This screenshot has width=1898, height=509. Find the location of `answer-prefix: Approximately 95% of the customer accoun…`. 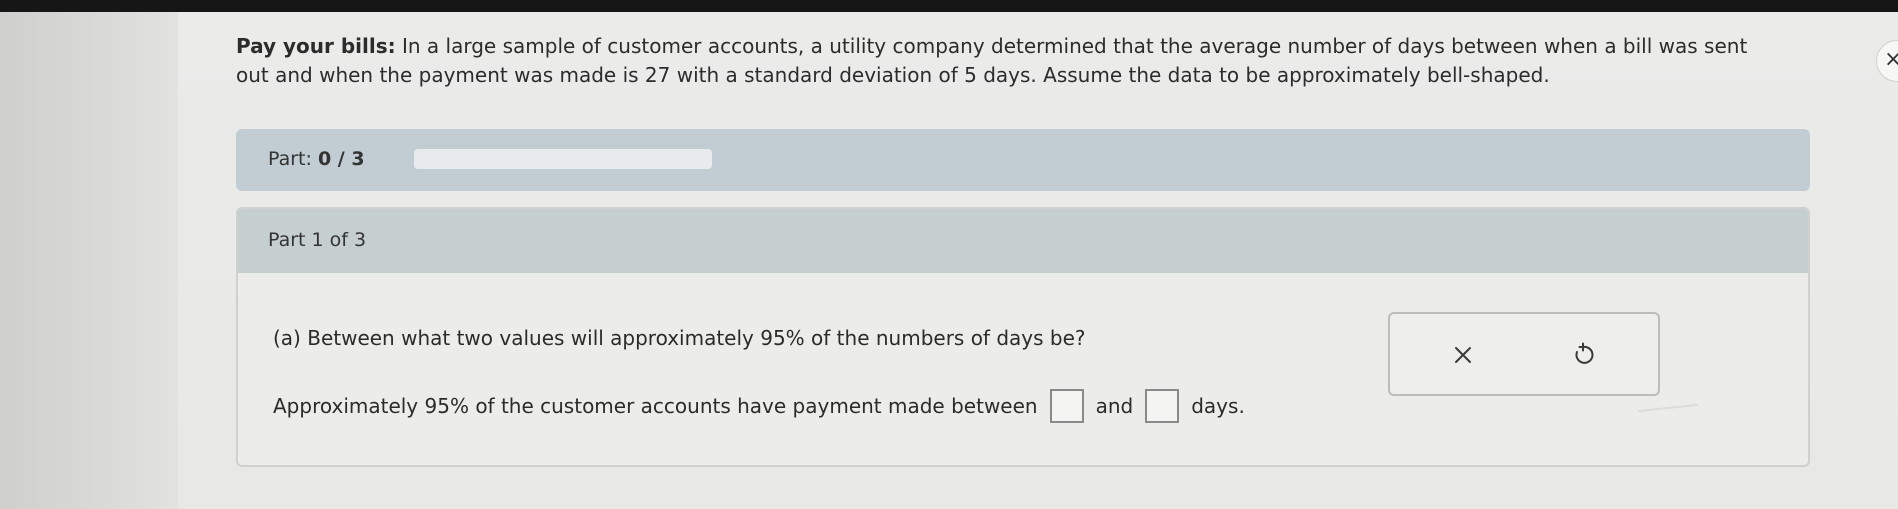

answer-prefix: Approximately 95% of the customer accoun… is located at coordinates (655, 406).